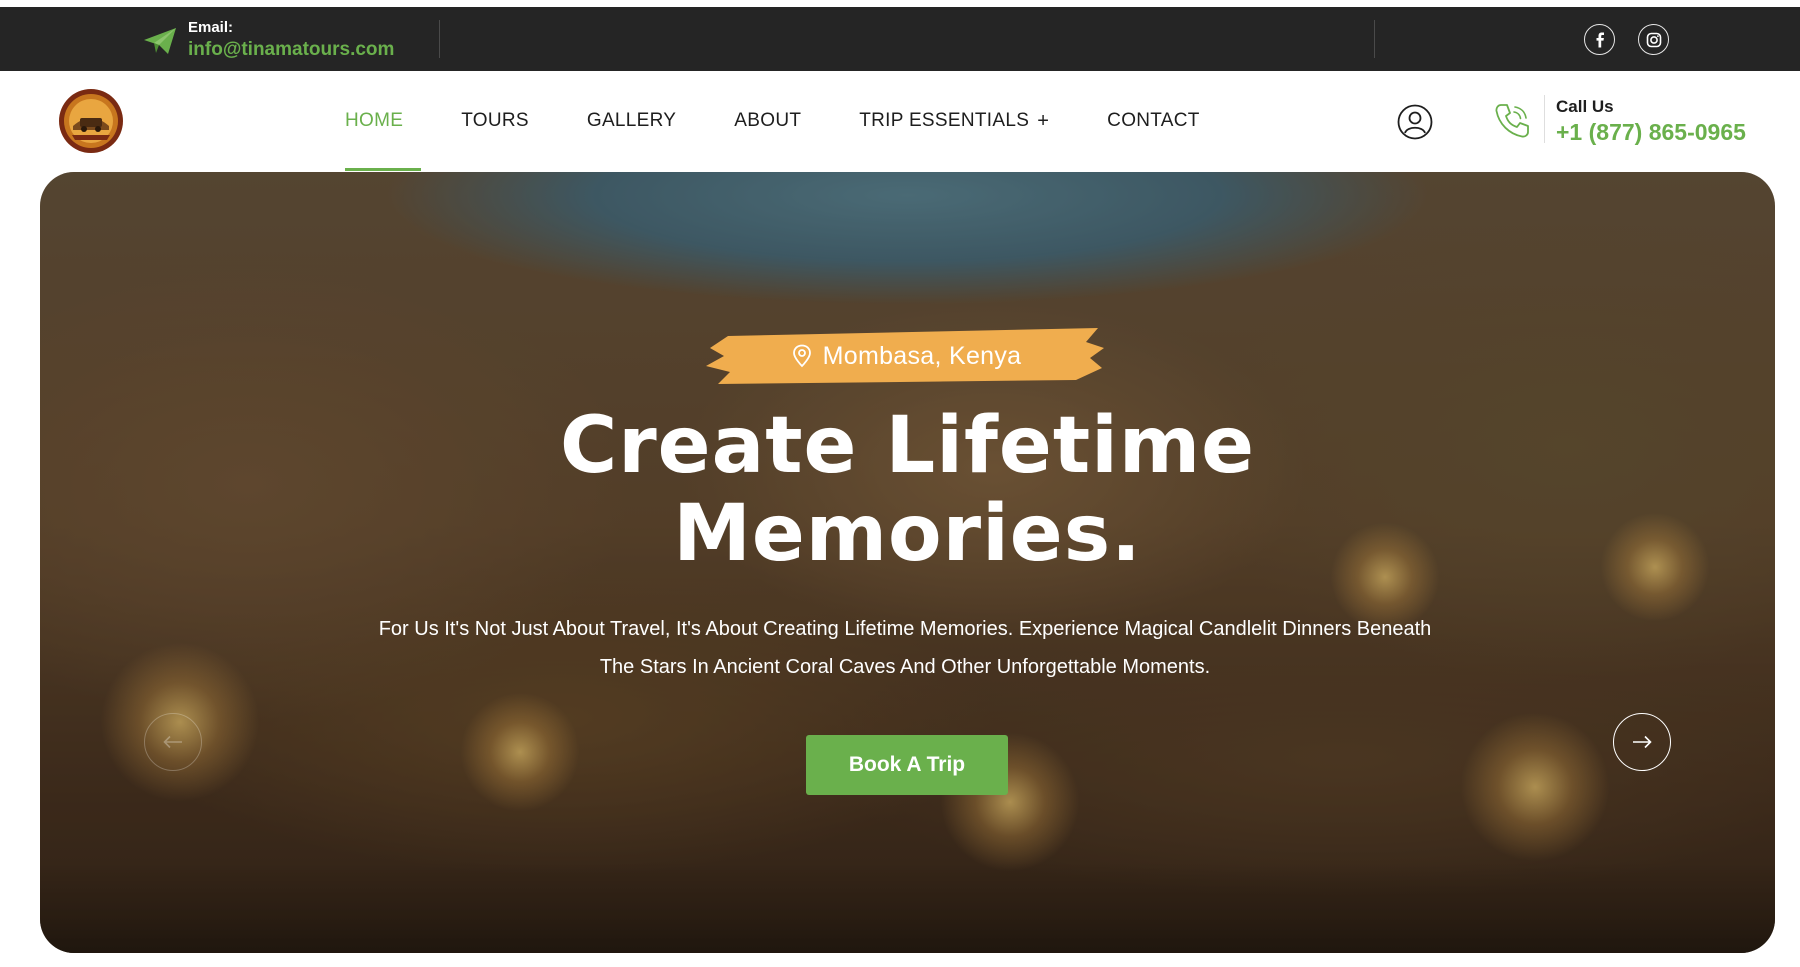 Image resolution: width=1800 pixels, height=967 pixels. What do you see at coordinates (291, 50) in the screenshot?
I see `email-address-link: info@tinamatours.com` at bounding box center [291, 50].